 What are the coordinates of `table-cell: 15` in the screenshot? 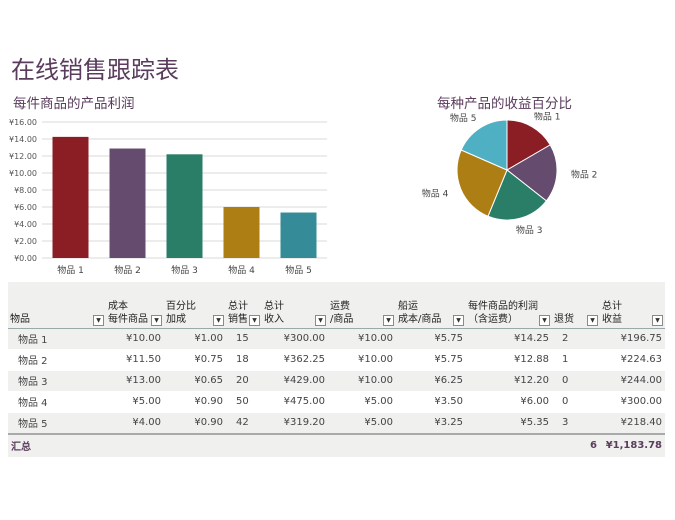 It's located at (244, 338).